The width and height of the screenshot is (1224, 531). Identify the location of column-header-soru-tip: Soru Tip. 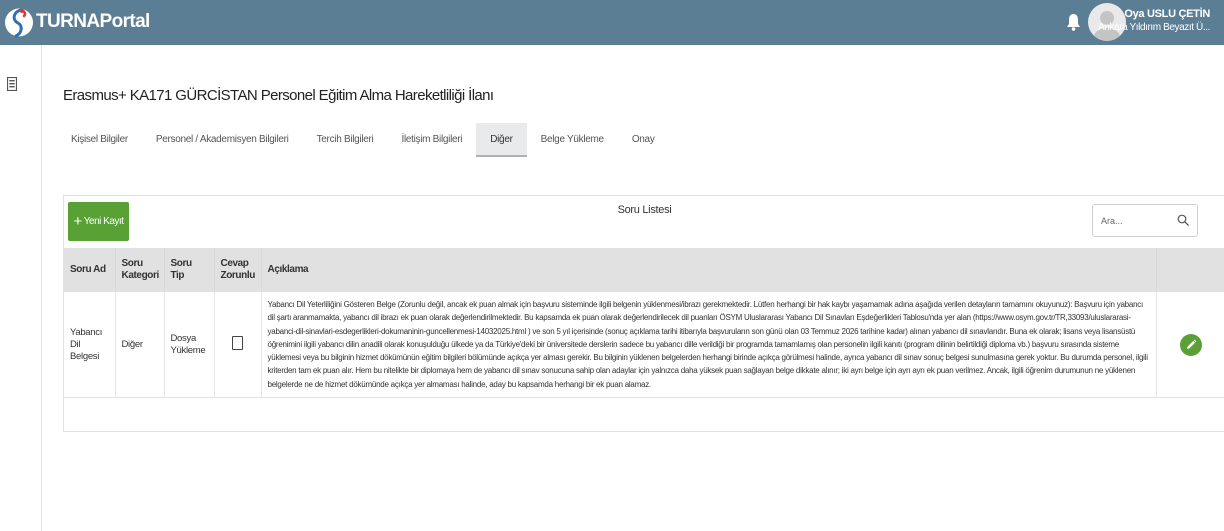
(189, 270).